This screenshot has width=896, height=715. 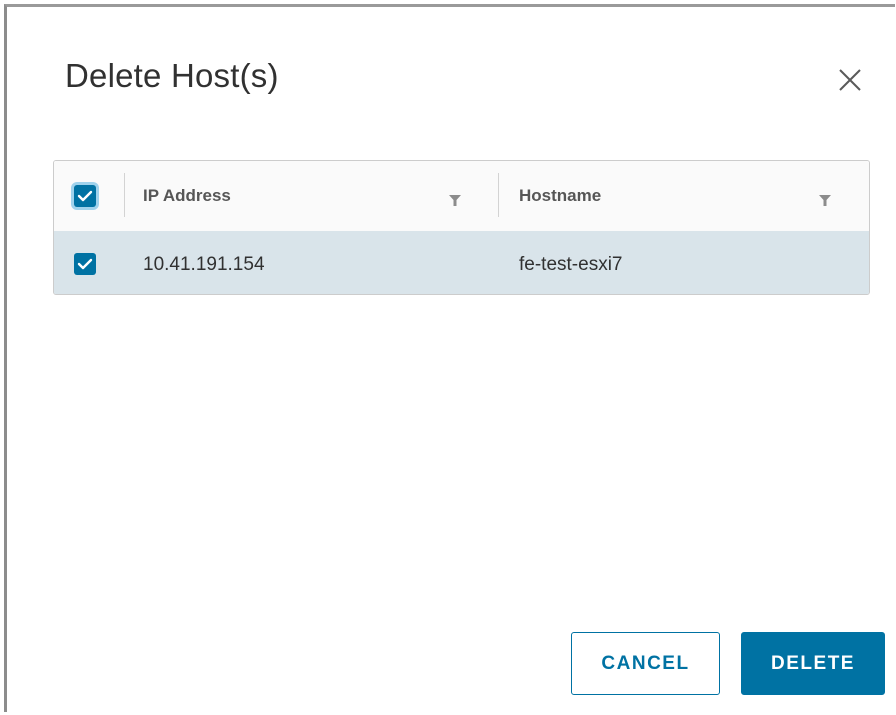 What do you see at coordinates (461, 262) in the screenshot?
I see `table-row: 10.41.191.154 fe-test-esxi7` at bounding box center [461, 262].